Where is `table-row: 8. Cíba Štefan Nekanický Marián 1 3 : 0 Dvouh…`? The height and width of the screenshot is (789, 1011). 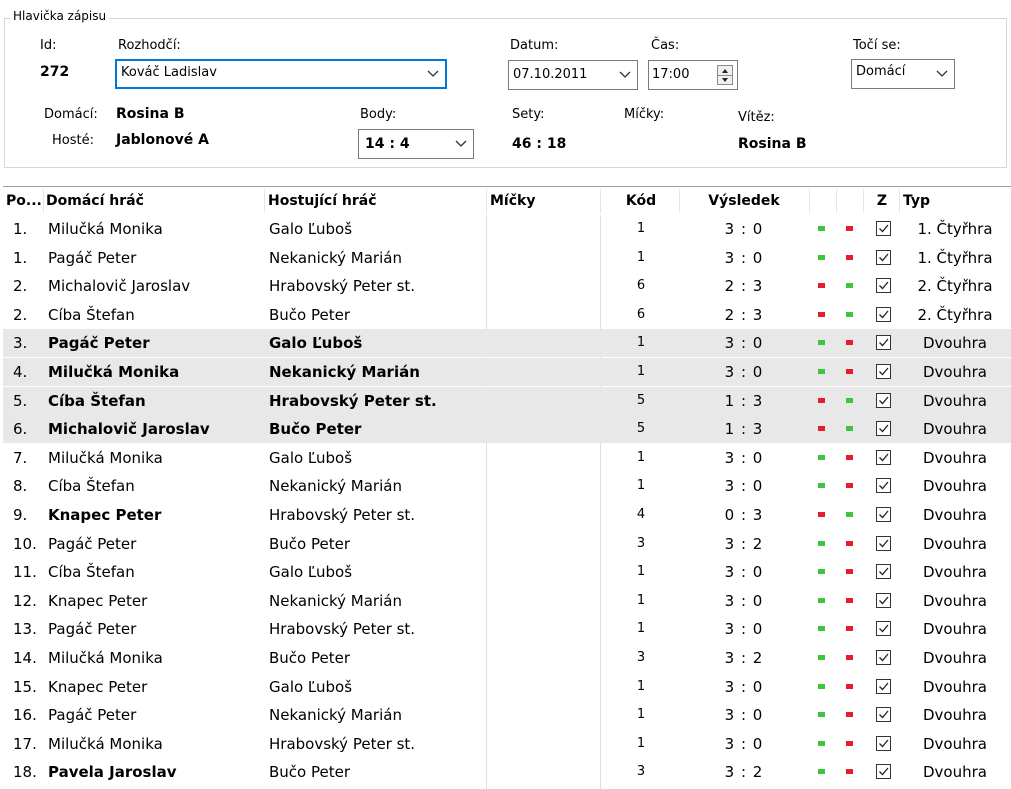 table-row: 8. Cíba Štefan Nekanický Marián 1 3 : 0 Dvouh… is located at coordinates (507, 486).